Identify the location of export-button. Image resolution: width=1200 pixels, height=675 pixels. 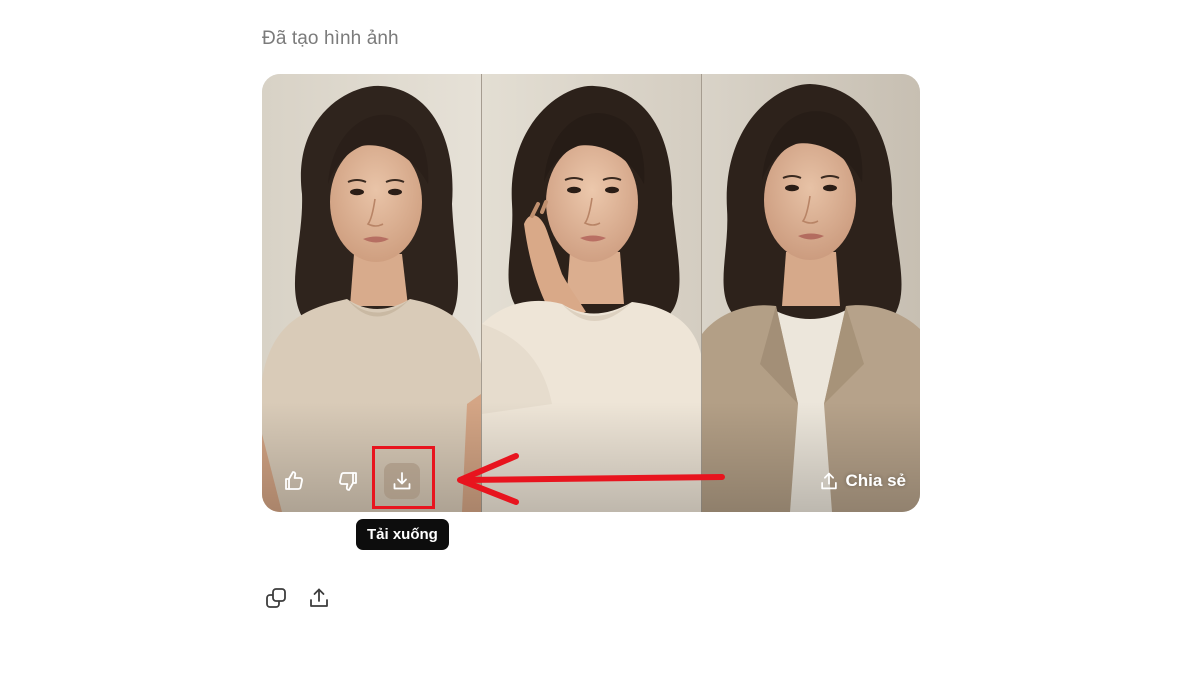
(319, 598).